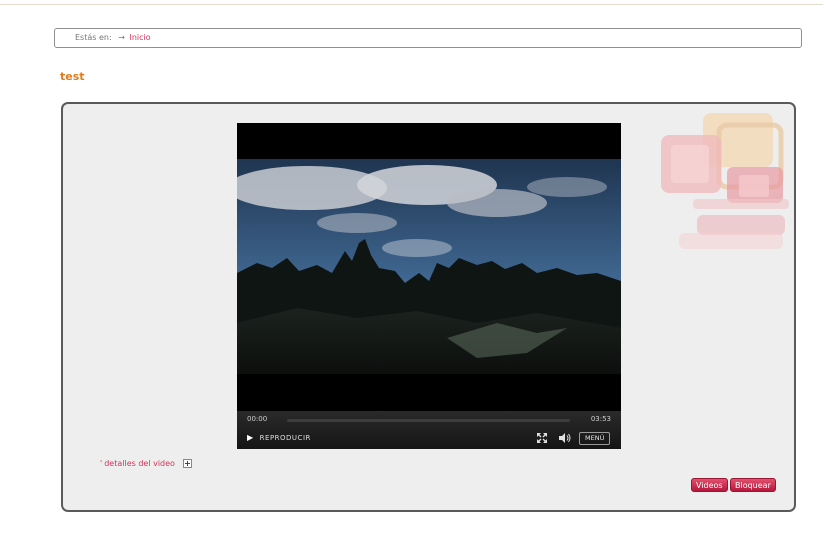 The width and height of the screenshot is (823, 555). What do you see at coordinates (121, 37) in the screenshot?
I see `breadcrumb-arrow-icon: →` at bounding box center [121, 37].